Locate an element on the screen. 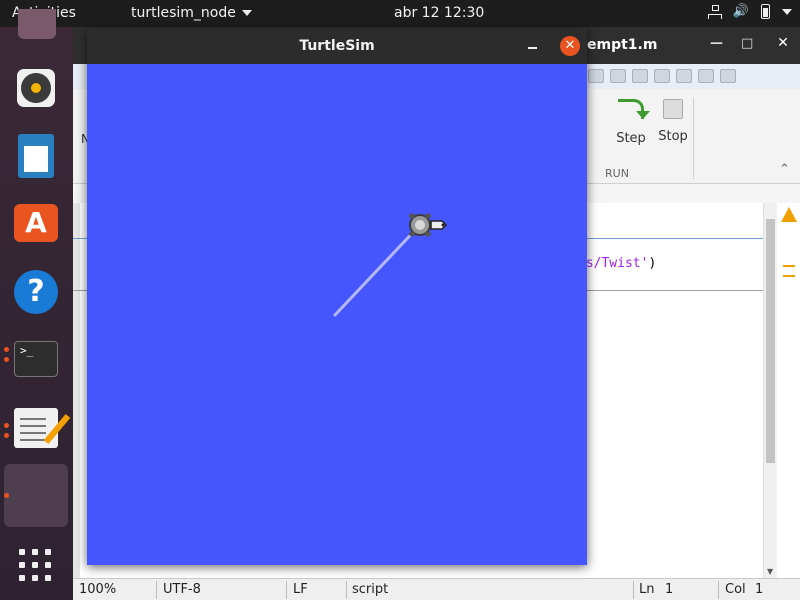 Image resolution: width=800 pixels, height=600 pixels. scrollbar-thumb is located at coordinates (770, 341).